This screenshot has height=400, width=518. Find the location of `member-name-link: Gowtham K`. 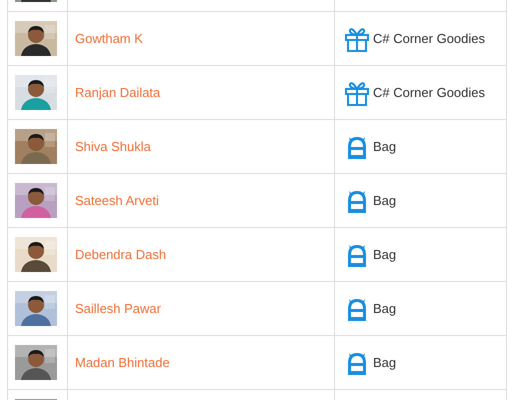

member-name-link: Gowtham K is located at coordinates (109, 38).